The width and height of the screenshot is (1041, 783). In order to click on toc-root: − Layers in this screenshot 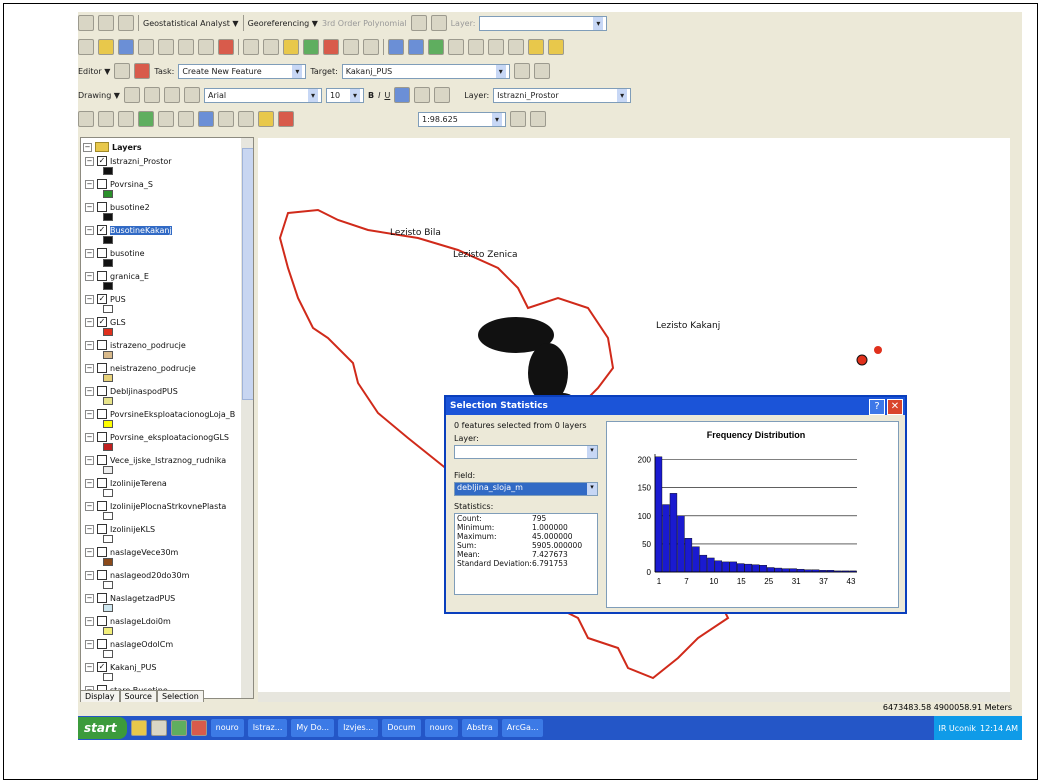, I will do `click(112, 147)`.